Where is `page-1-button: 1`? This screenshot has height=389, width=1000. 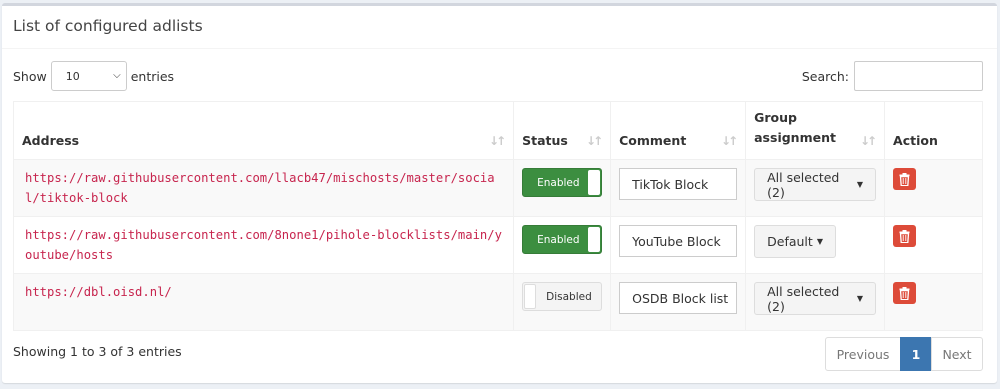
page-1-button: 1 is located at coordinates (916, 354).